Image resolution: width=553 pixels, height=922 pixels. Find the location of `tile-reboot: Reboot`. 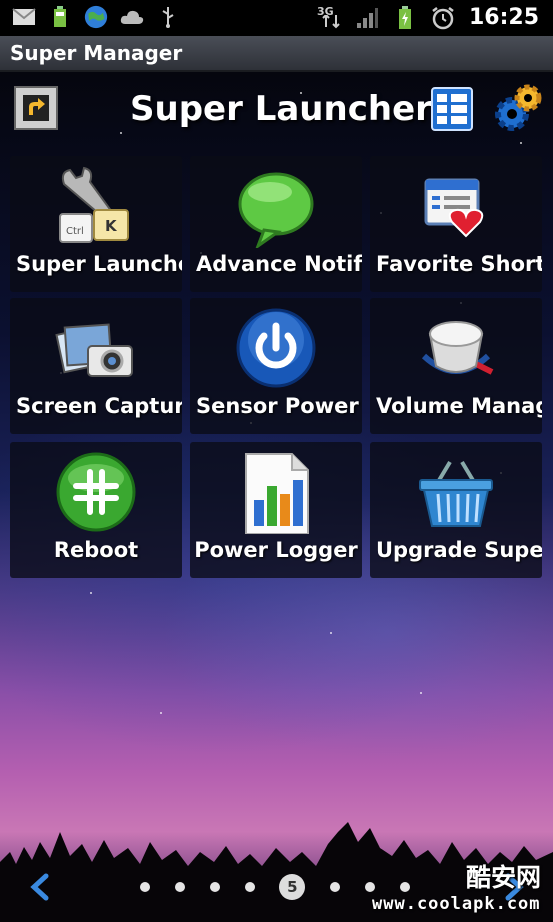

tile-reboot: Reboot is located at coordinates (96, 510).